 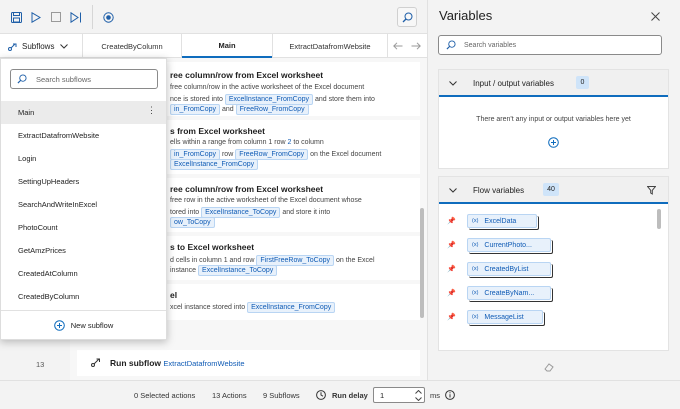 What do you see at coordinates (546, 222) in the screenshot?
I see `variable-row: 📌 (x) ExcelData` at bounding box center [546, 222].